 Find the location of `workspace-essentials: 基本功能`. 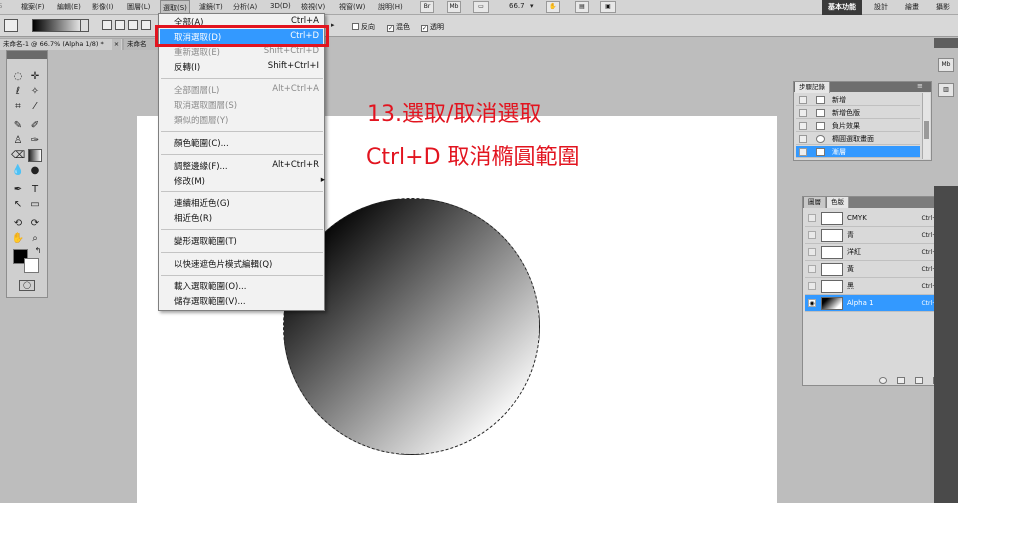

workspace-essentials: 基本功能 is located at coordinates (842, 7).